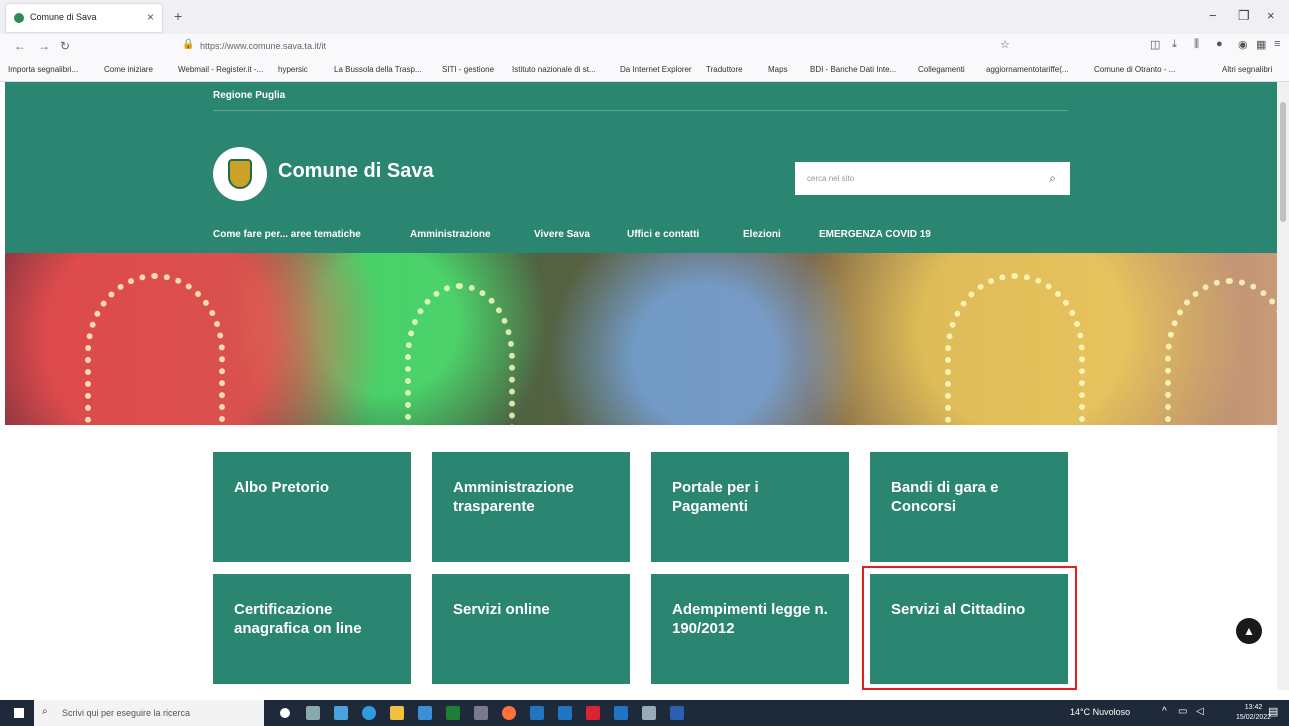  What do you see at coordinates (450, 234) in the screenshot?
I see `menu-item-amministrazione: Amministrazione` at bounding box center [450, 234].